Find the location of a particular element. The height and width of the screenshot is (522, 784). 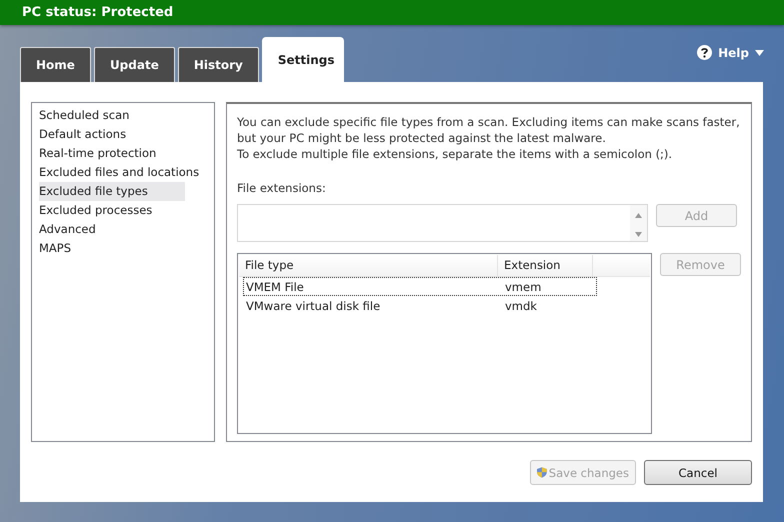

tab: Home is located at coordinates (55, 64).